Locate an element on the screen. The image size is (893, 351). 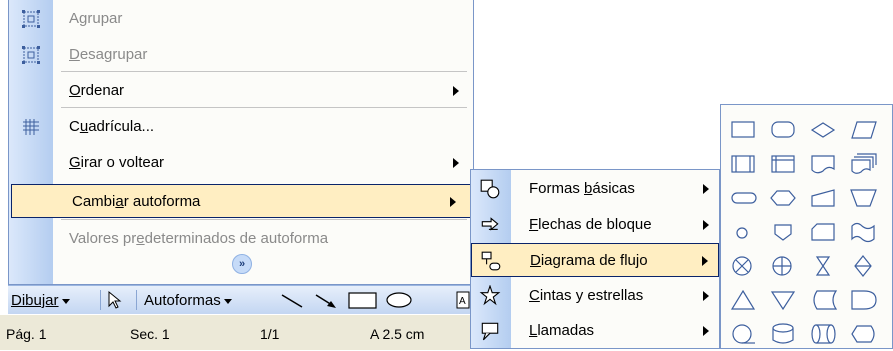
shape-decision-icon is located at coordinates (824, 130).